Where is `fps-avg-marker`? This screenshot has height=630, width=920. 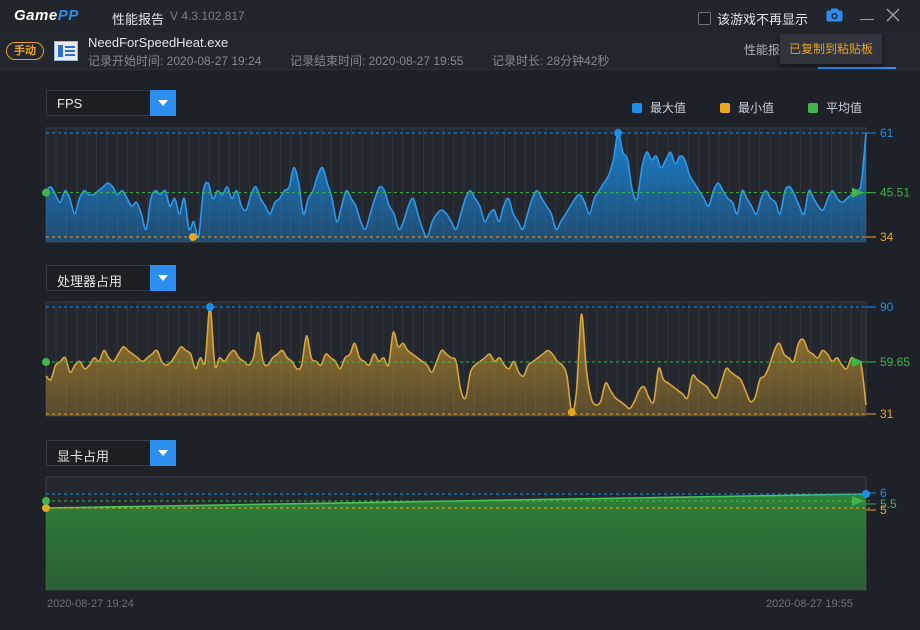 fps-avg-marker is located at coordinates (46, 192).